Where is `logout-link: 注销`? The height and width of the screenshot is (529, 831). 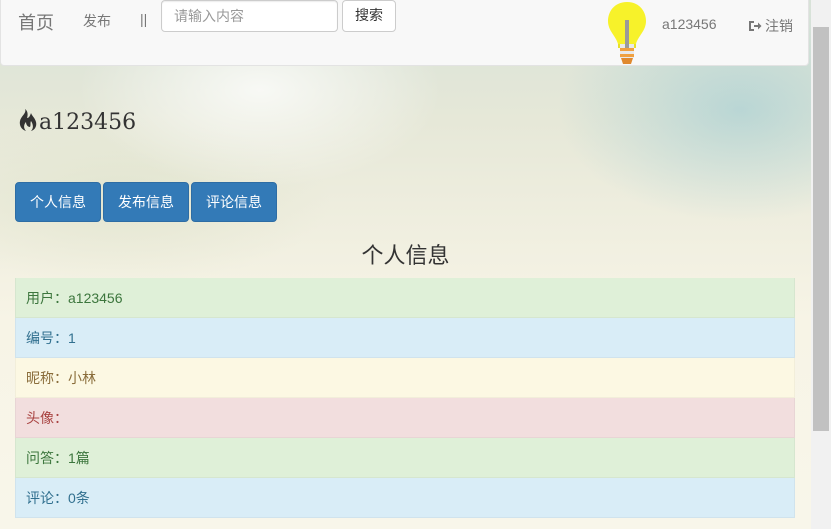
logout-link: 注销 is located at coordinates (770, 26).